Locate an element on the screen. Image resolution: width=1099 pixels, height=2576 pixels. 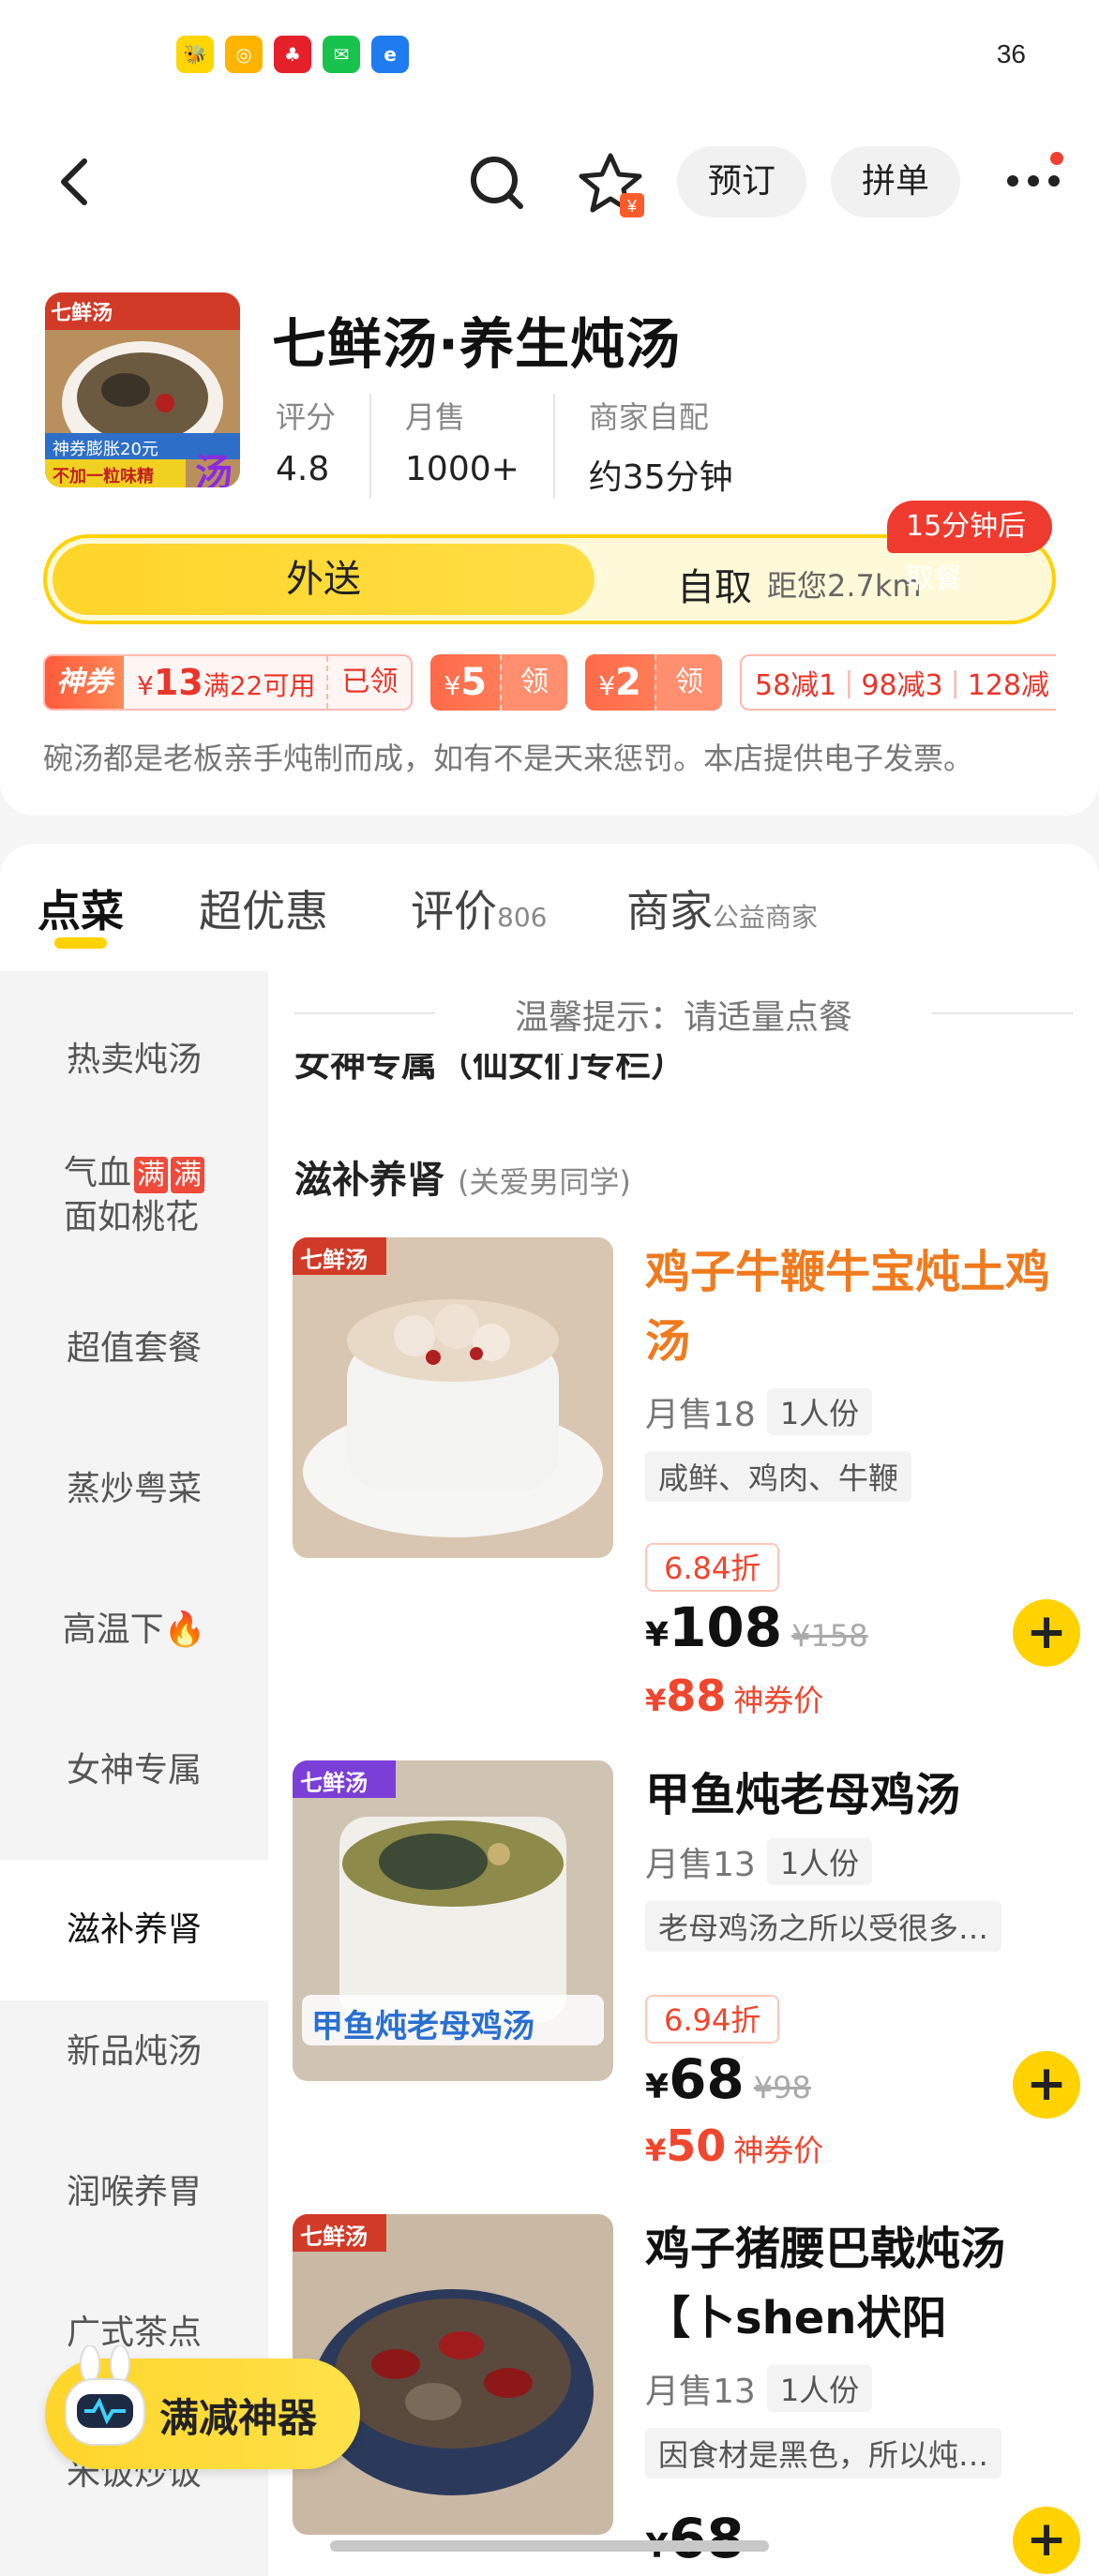
monthly-sales-value: 1000+ is located at coordinates (462, 469).